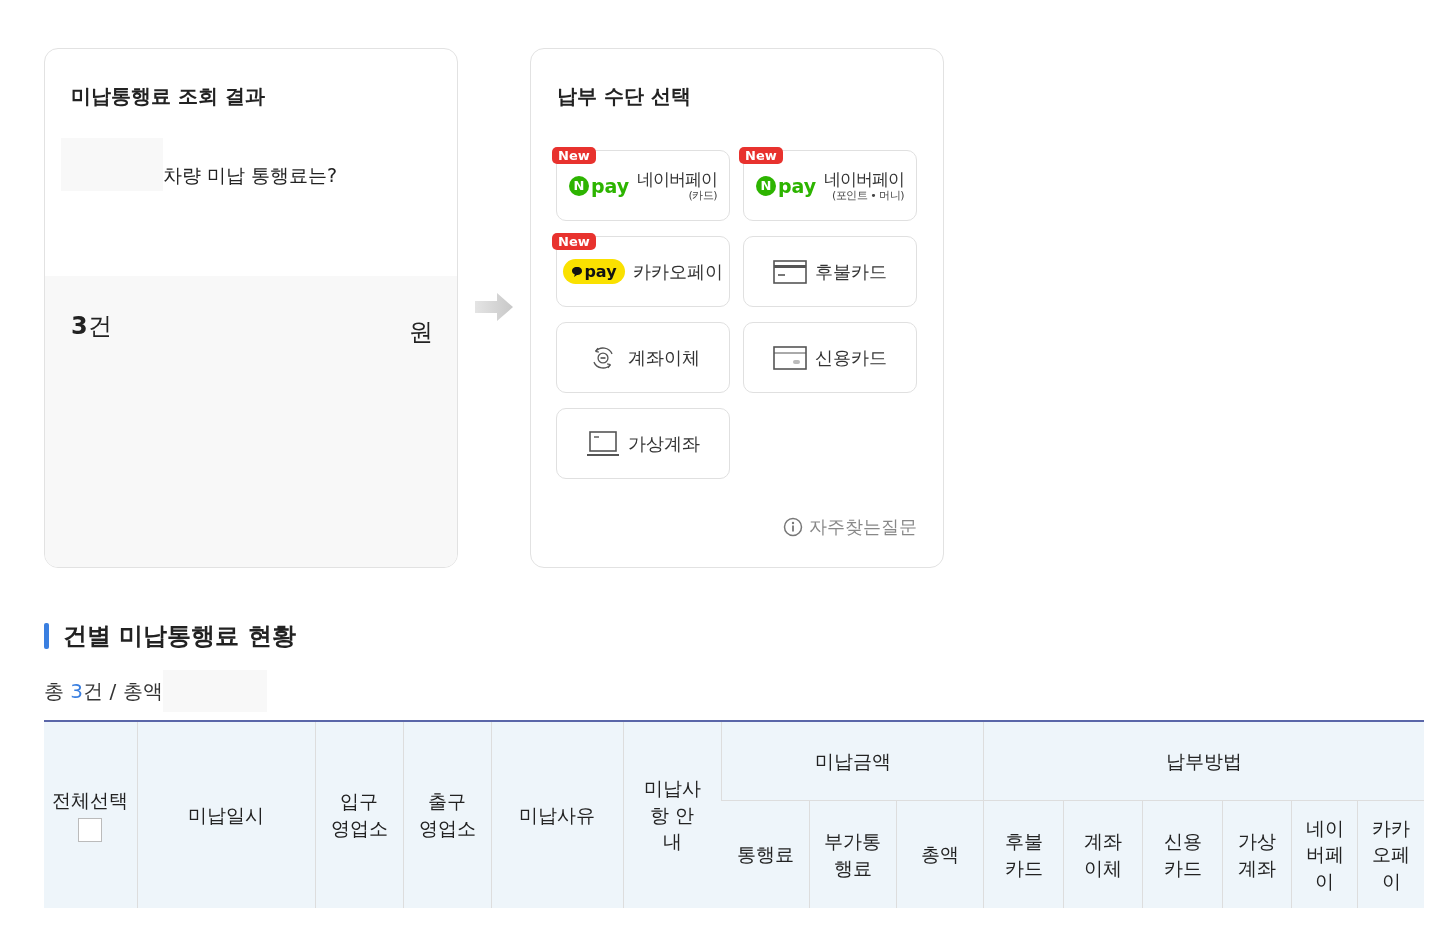 The height and width of the screenshot is (938, 1450). Describe the element at coordinates (421, 332) in the screenshot. I see `currency-text: 원` at that location.